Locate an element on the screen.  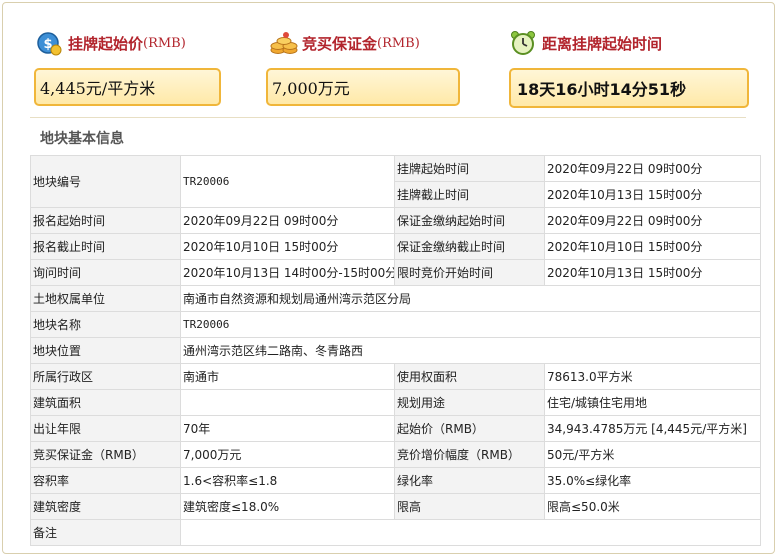
cell-value: 建筑密度≤18.0% is located at coordinates (287, 506).